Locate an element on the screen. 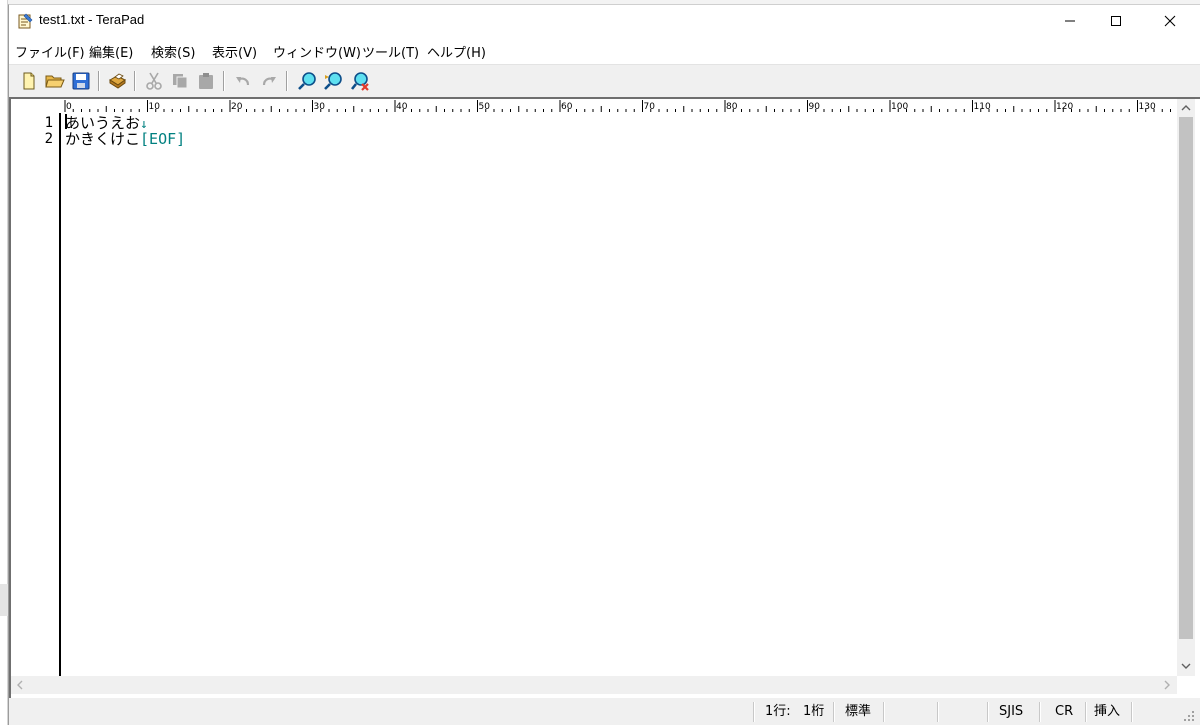 The height and width of the screenshot is (725, 1200). scroll-up-arrow is located at coordinates (1186, 108).